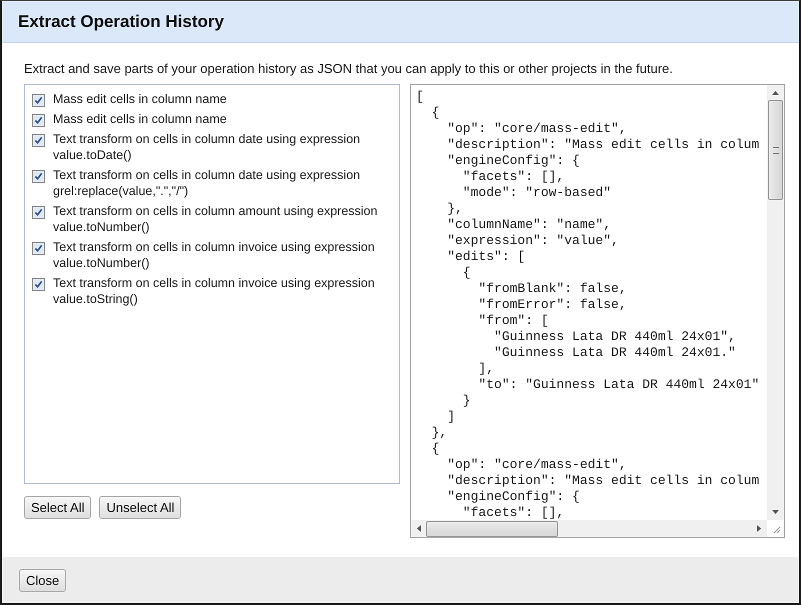  What do you see at coordinates (42, 580) in the screenshot?
I see `close-button: Close` at bounding box center [42, 580].